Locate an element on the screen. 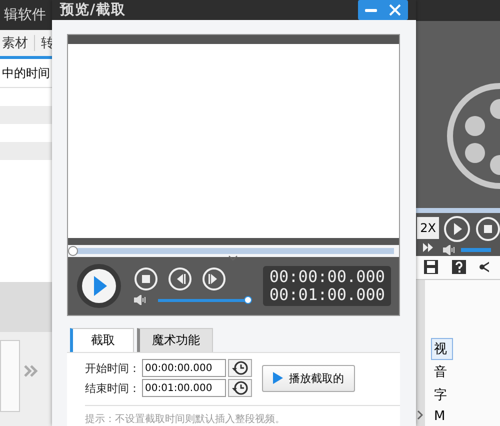 This screenshot has width=500, height=426. double-chevron-icon is located at coordinates (31, 371).